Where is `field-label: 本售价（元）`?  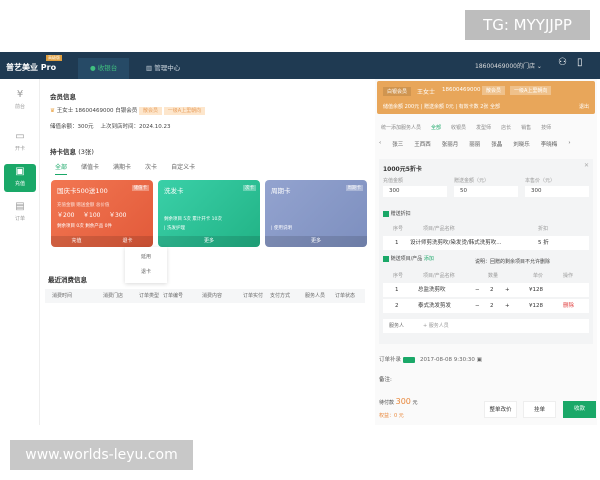
field-label: 本售价（元） is located at coordinates (540, 181).